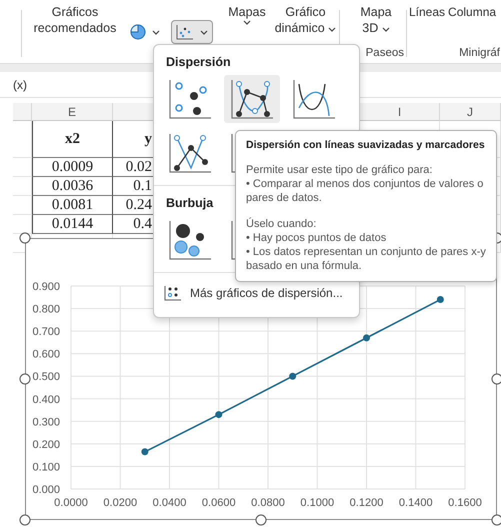 This screenshot has height=527, width=501. What do you see at coordinates (366, 259) in the screenshot?
I see `tooltip-text: • Los datos representan un conjunto de pares x-y basado en una fórmula.` at bounding box center [366, 259].